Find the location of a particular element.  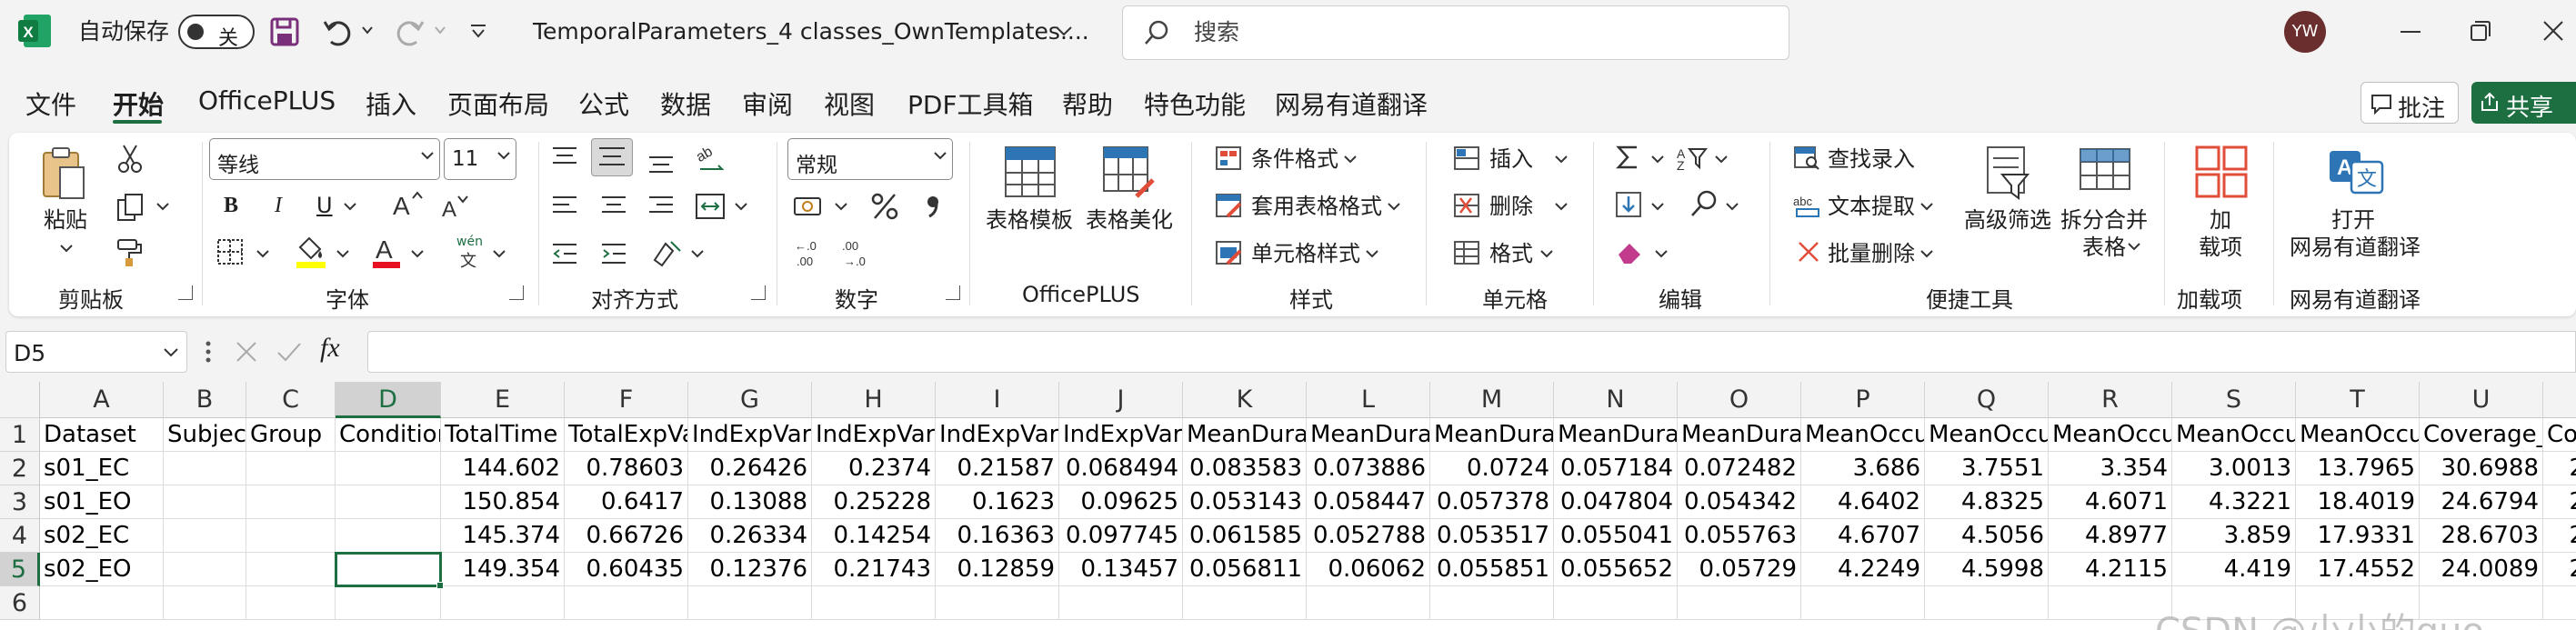

column-header-T: T is located at coordinates (2358, 400).